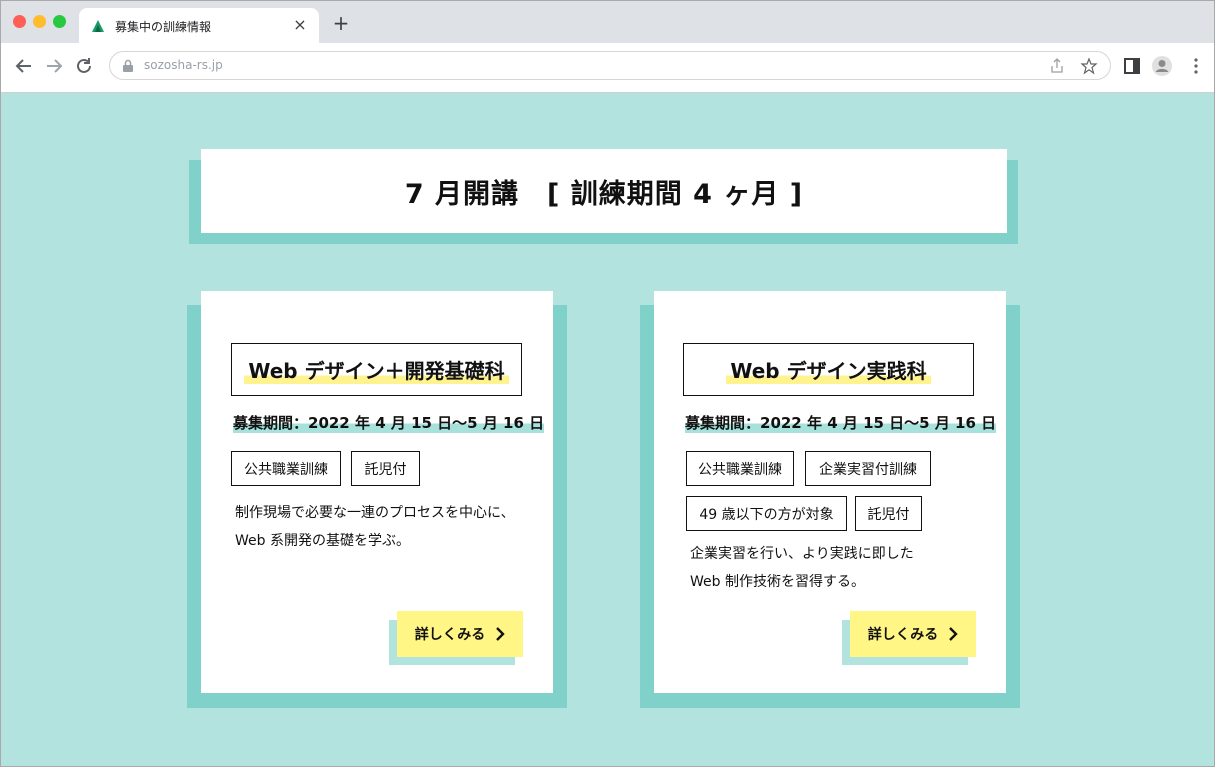 This screenshot has width=1215, height=767. I want to click on address-bar: sozosha-rs.jp, so click(610, 65).